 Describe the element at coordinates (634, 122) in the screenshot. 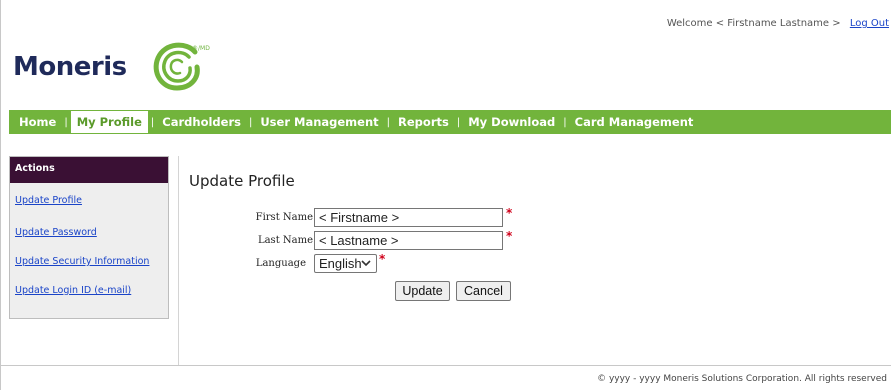

I see `nav-card-management: Card Management` at that location.